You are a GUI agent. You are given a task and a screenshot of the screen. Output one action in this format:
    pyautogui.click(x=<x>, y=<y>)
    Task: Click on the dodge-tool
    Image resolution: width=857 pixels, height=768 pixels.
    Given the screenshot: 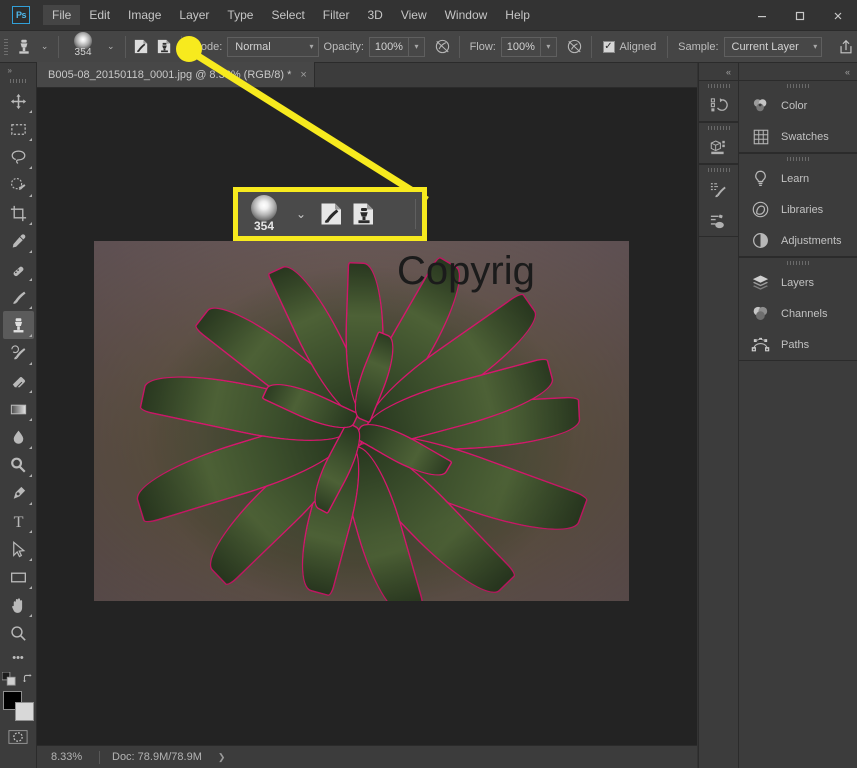 What is the action you would take?
    pyautogui.click(x=18, y=465)
    